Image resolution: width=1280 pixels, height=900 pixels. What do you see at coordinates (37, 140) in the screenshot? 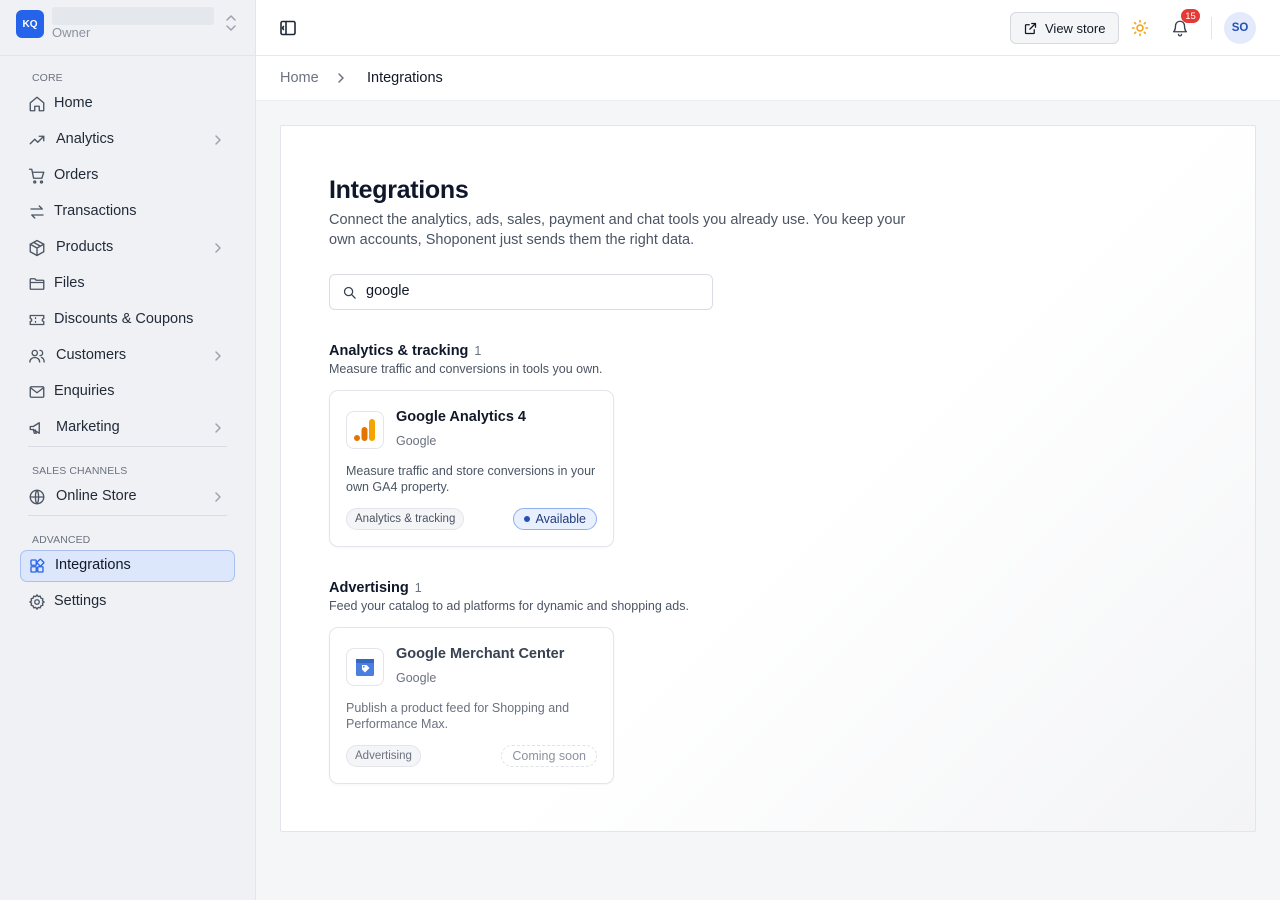
I see `analytics-icon` at bounding box center [37, 140].